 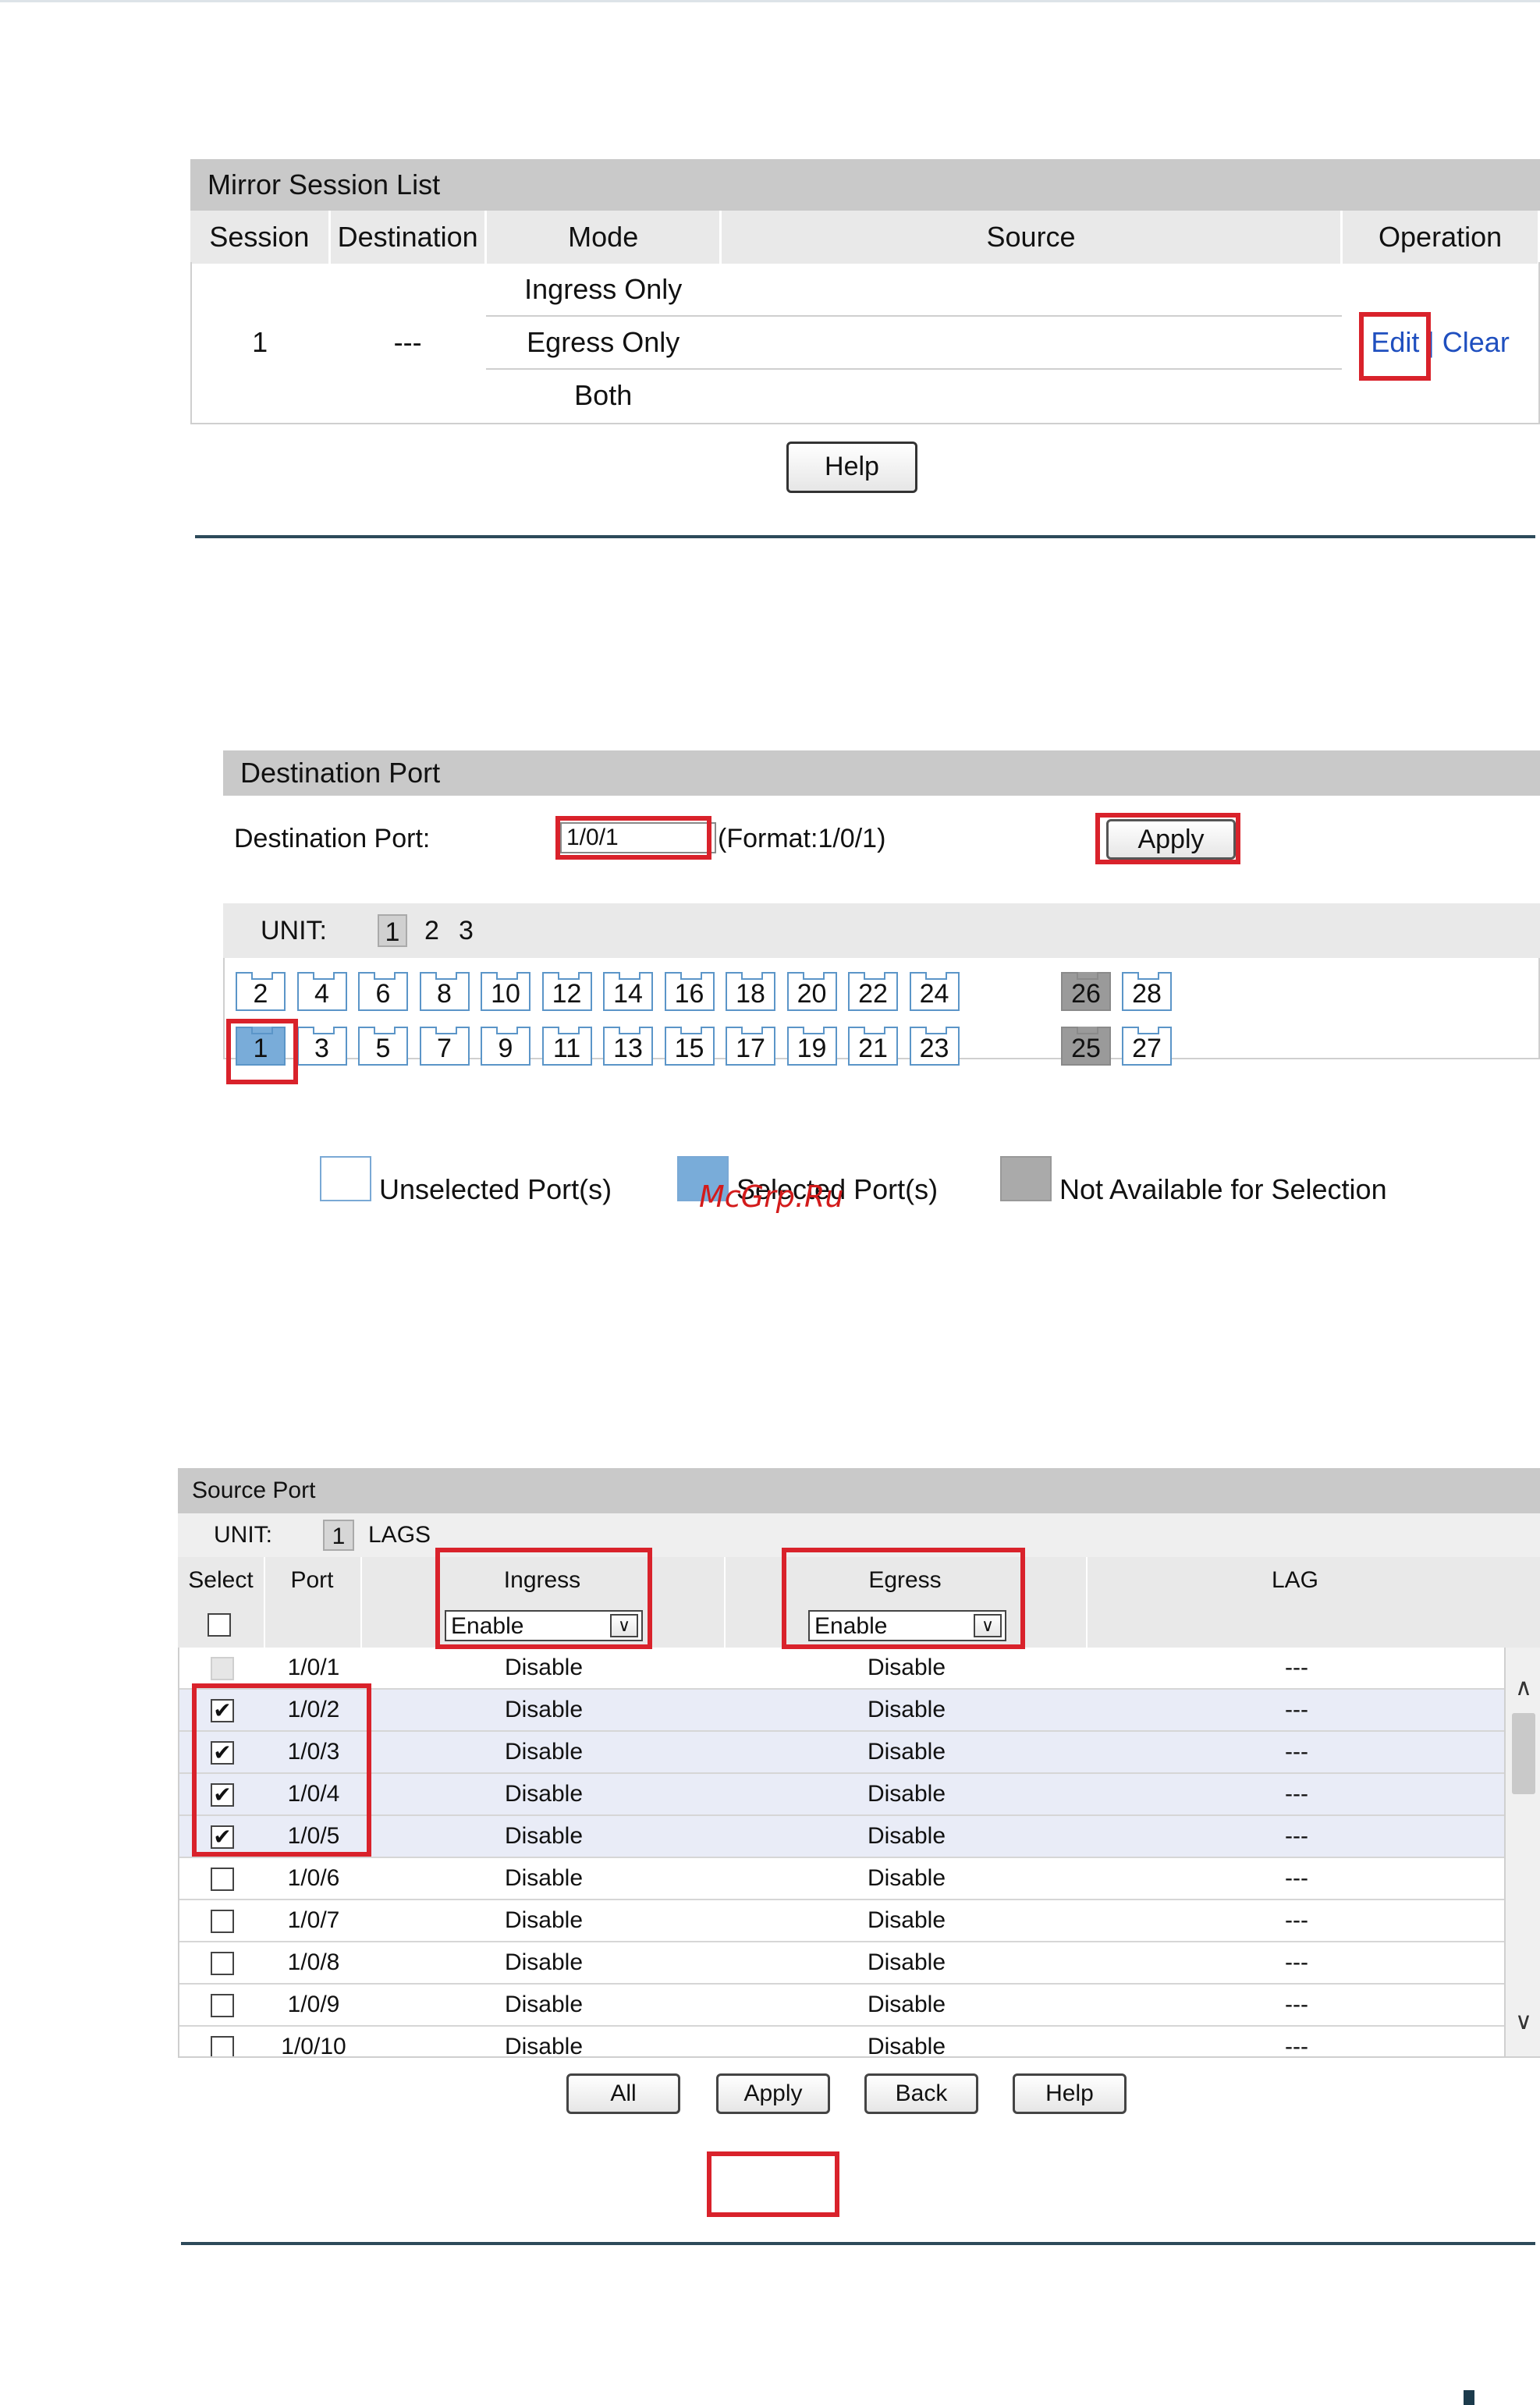 What do you see at coordinates (399, 1535) in the screenshot?
I see `lags-tab: LAGS` at bounding box center [399, 1535].